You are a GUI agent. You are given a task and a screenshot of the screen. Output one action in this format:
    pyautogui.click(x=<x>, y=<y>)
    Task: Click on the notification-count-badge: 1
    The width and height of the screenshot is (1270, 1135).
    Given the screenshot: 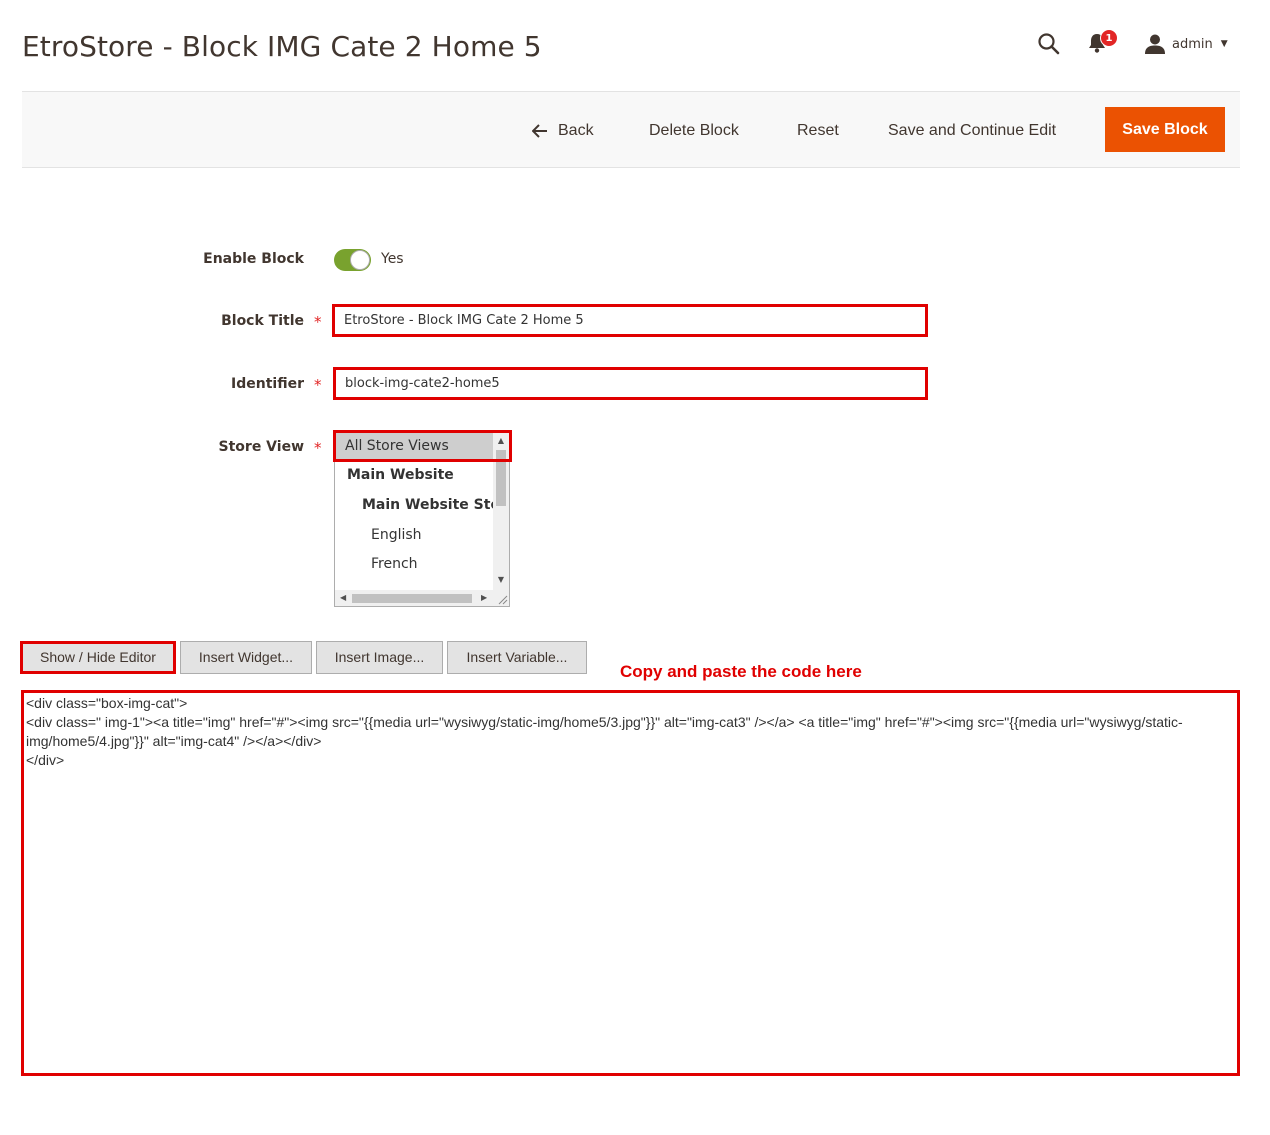 What is the action you would take?
    pyautogui.click(x=1109, y=38)
    